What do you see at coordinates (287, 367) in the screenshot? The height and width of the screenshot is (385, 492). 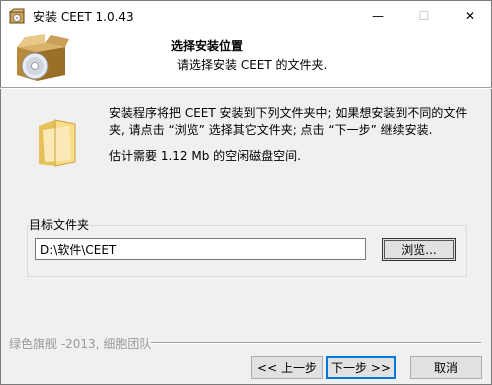 I see `back-button: << 上一步` at bounding box center [287, 367].